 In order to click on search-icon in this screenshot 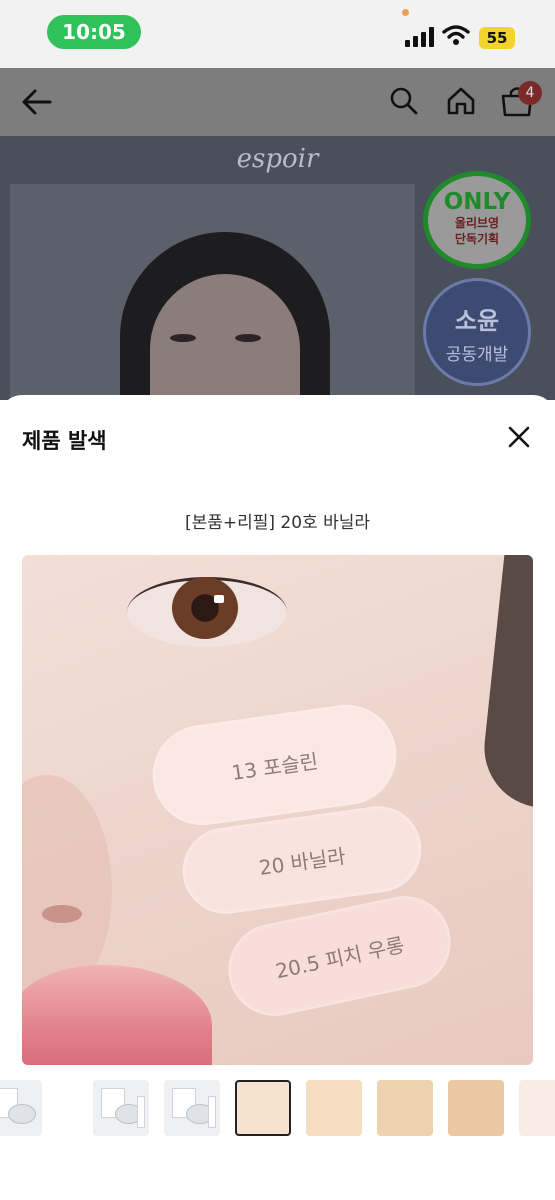, I will do `click(404, 101)`.